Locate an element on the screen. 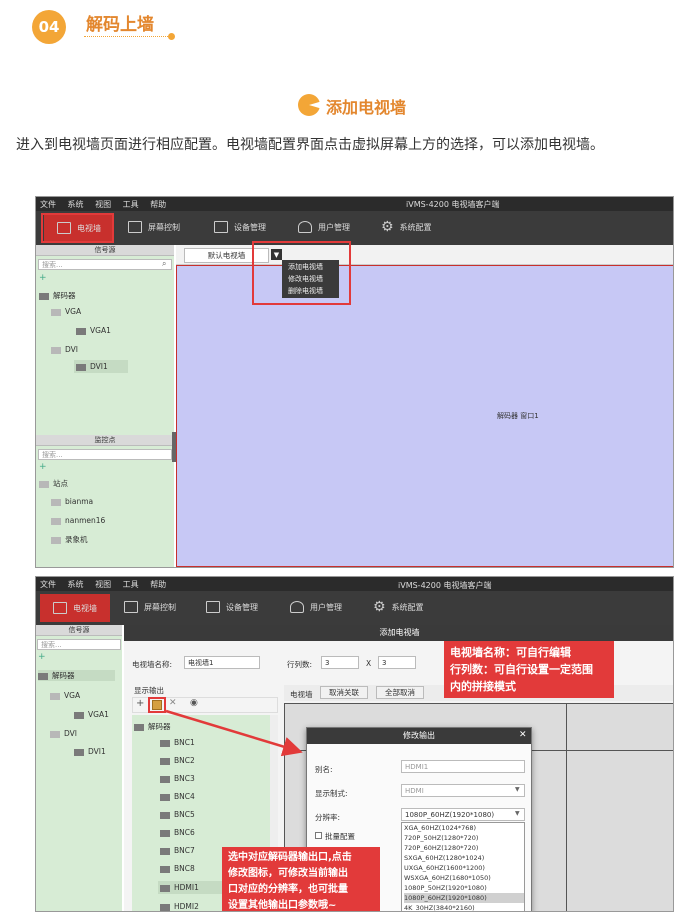 Image resolution: width=684 pixels, height=912 pixels. highlight-dropdown is located at coordinates (301, 273).